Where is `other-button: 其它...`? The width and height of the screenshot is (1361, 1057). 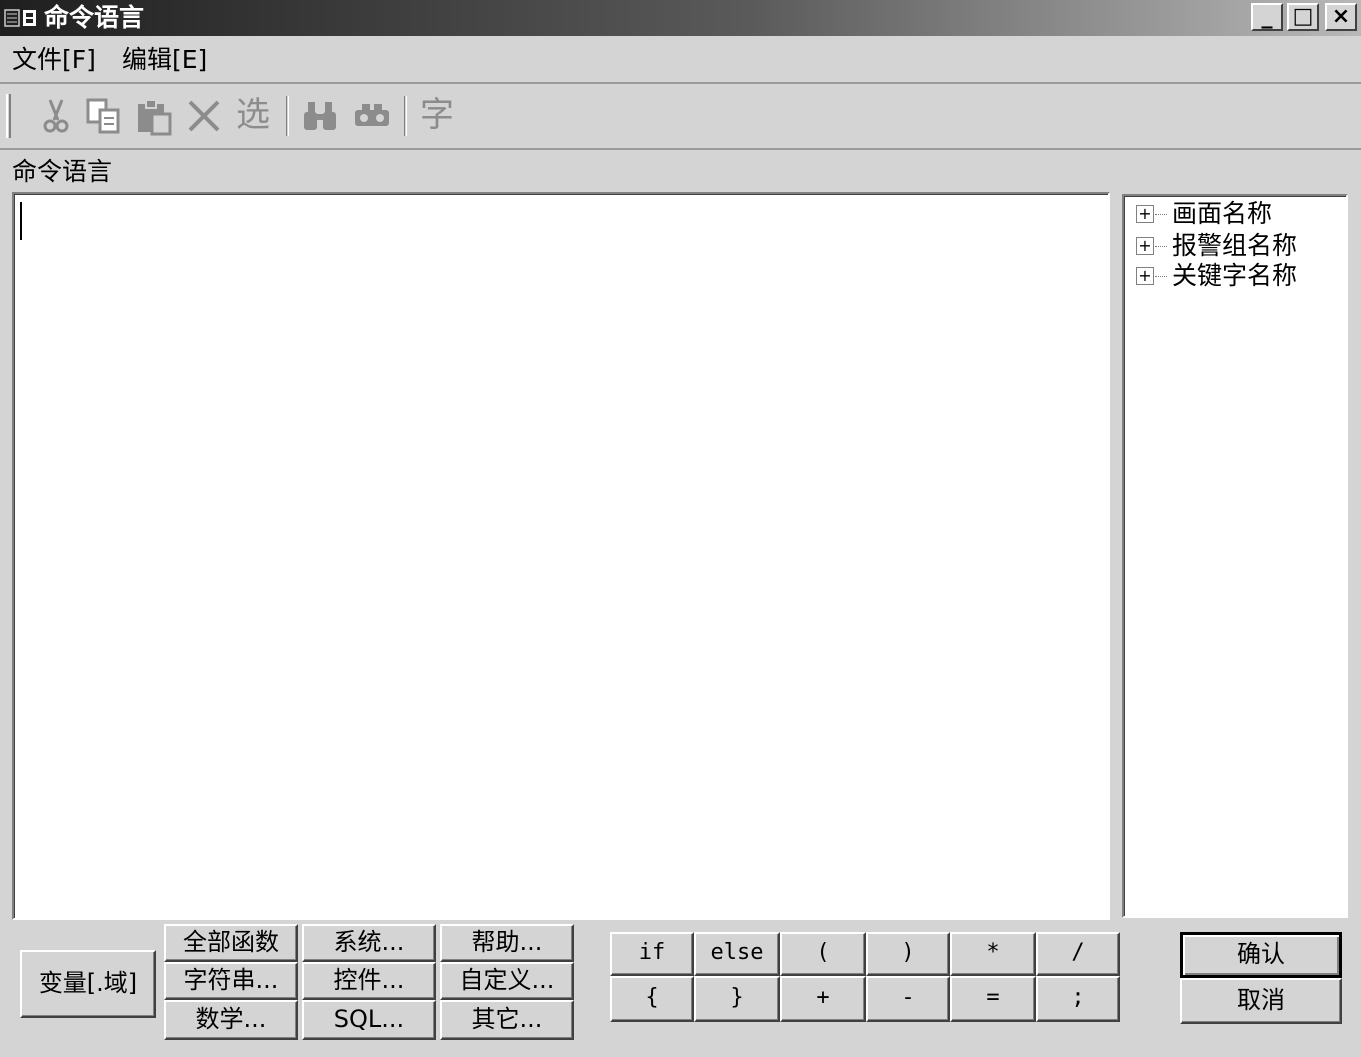 other-button: 其它... is located at coordinates (507, 1020).